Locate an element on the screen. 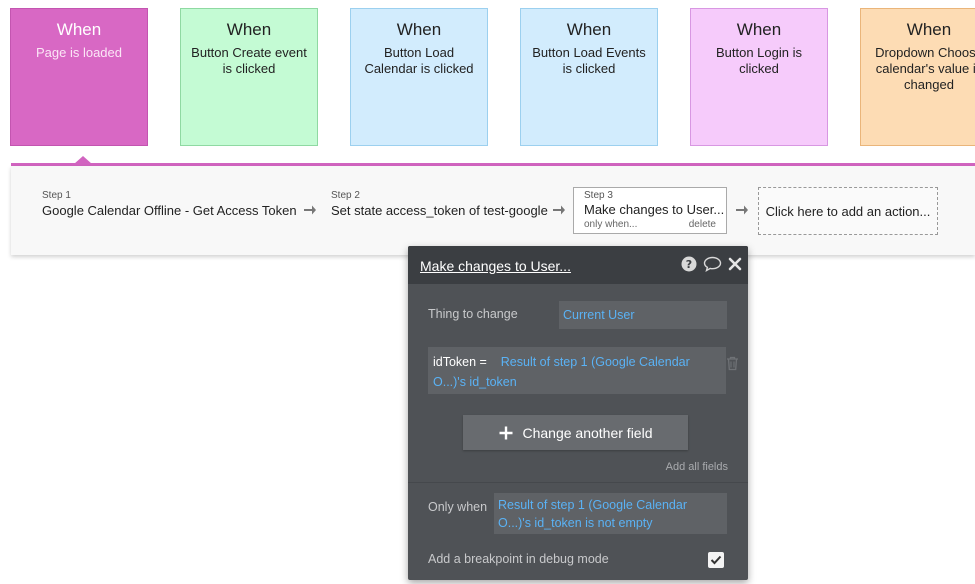  comment-icon is located at coordinates (712, 266).